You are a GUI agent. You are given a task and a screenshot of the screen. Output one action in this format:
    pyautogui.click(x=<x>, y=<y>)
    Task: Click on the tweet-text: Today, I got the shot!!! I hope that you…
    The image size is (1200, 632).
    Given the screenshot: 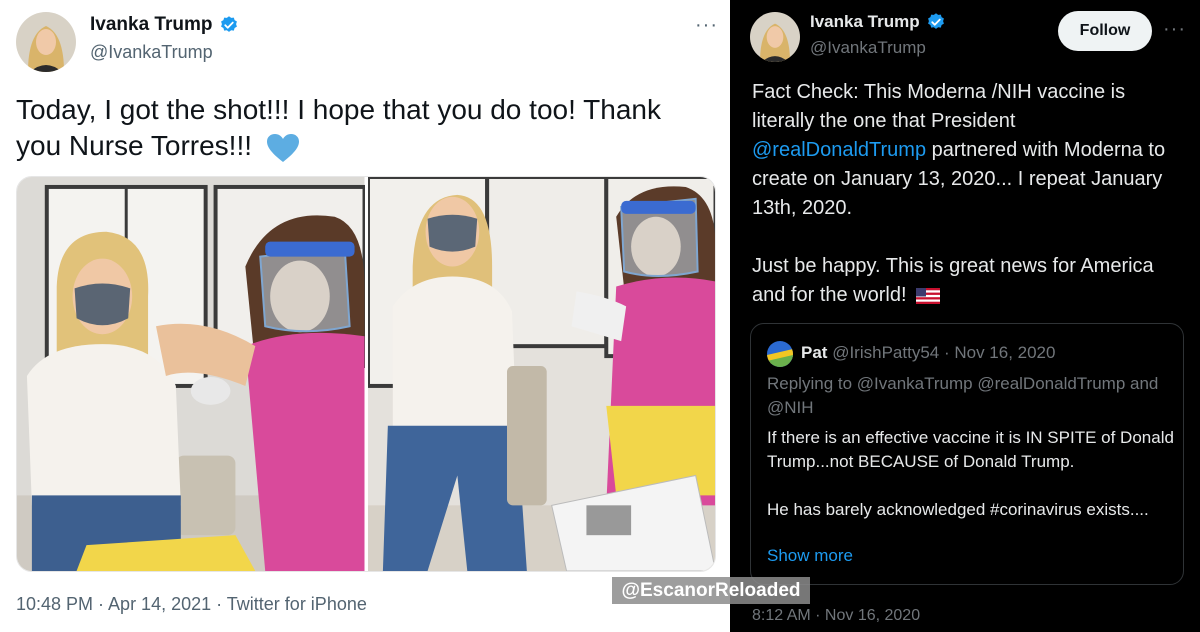 What is the action you would take?
    pyautogui.click(x=338, y=128)
    